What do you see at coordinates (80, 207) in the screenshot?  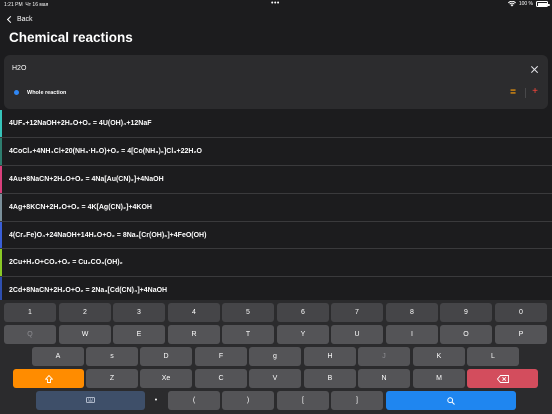 I see `reaction-text: 4Ag+8KCN+2H₂O+O₂ = 4K[Ag(CN)₂]+4KOH` at bounding box center [80, 207].